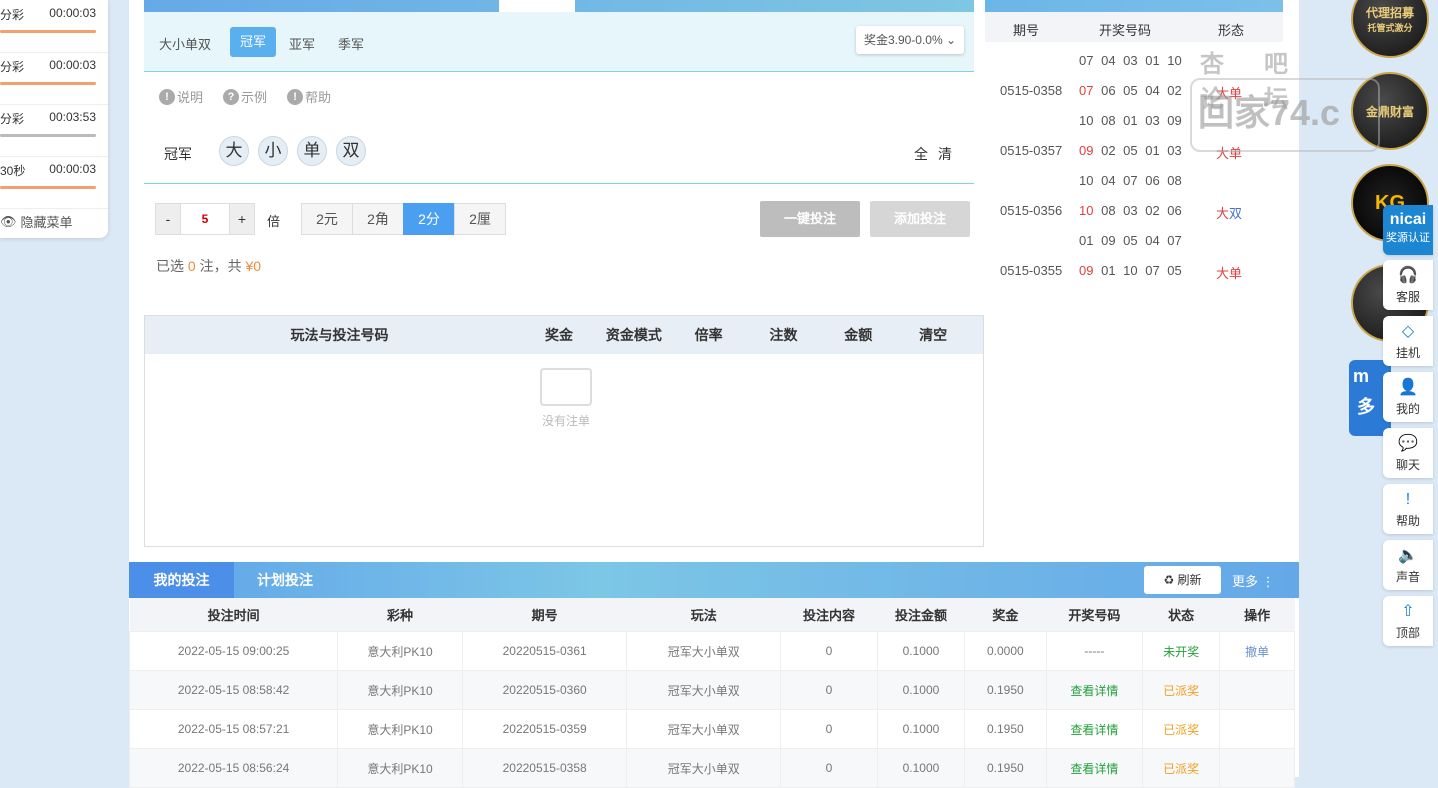  What do you see at coordinates (1408, 219) in the screenshot?
I see `cert-brand: nicai` at bounding box center [1408, 219].